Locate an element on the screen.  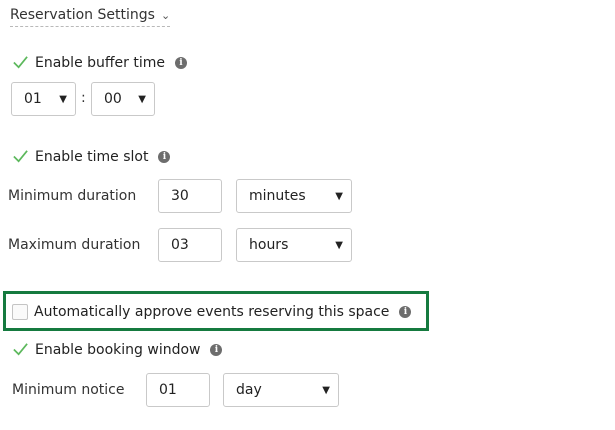
maximum-duration-input: 03 is located at coordinates (190, 245).